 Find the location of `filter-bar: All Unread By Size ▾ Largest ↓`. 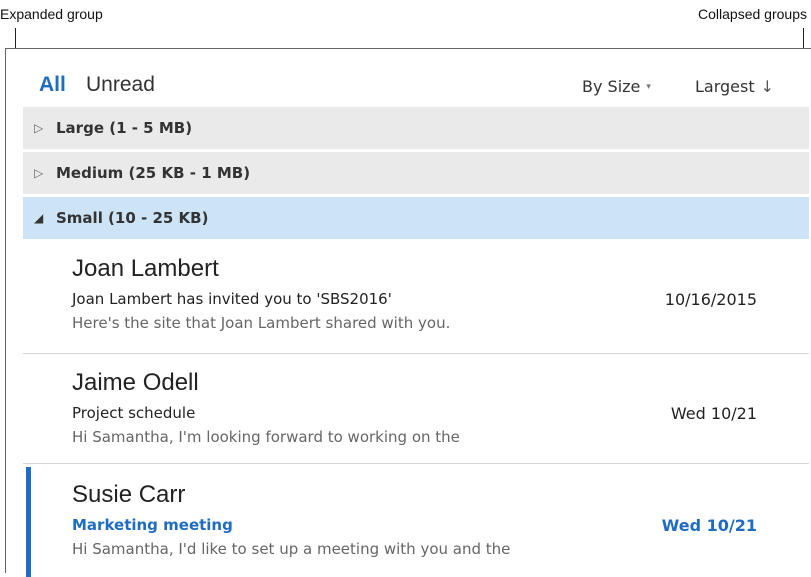

filter-bar: All Unread By Size ▾ Largest ↓ is located at coordinates (408, 78).